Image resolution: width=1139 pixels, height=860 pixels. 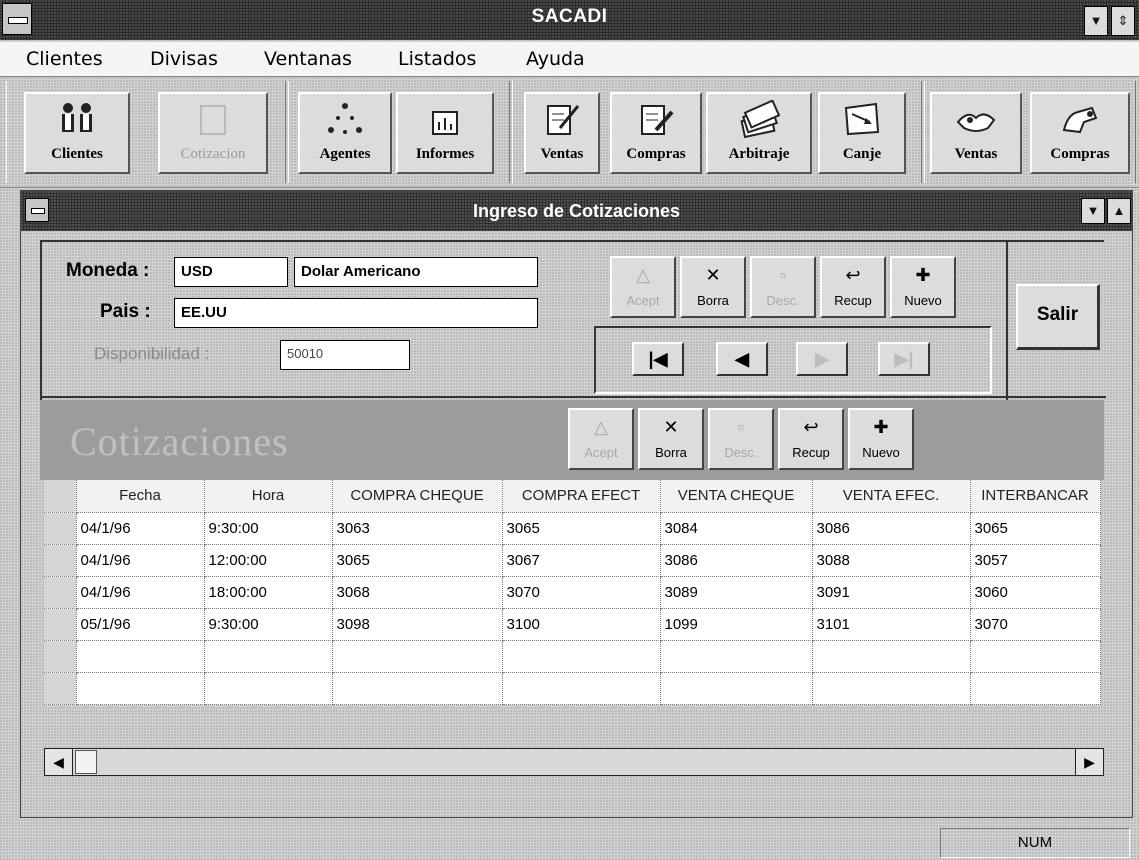 What do you see at coordinates (736, 496) in the screenshot?
I see `column-header-venta-cheque: VENTA CHEQUE` at bounding box center [736, 496].